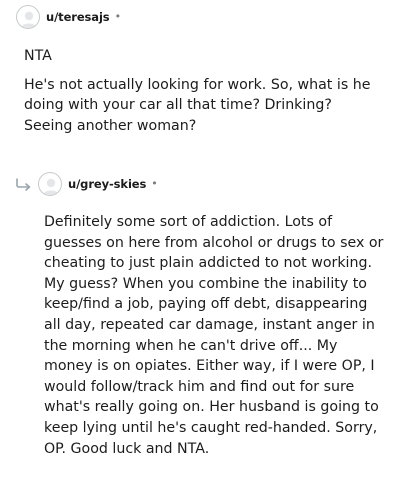 This screenshot has width=400, height=484. Describe the element at coordinates (38, 56) in the screenshot. I see `comment-paragraph: NTA` at that location.